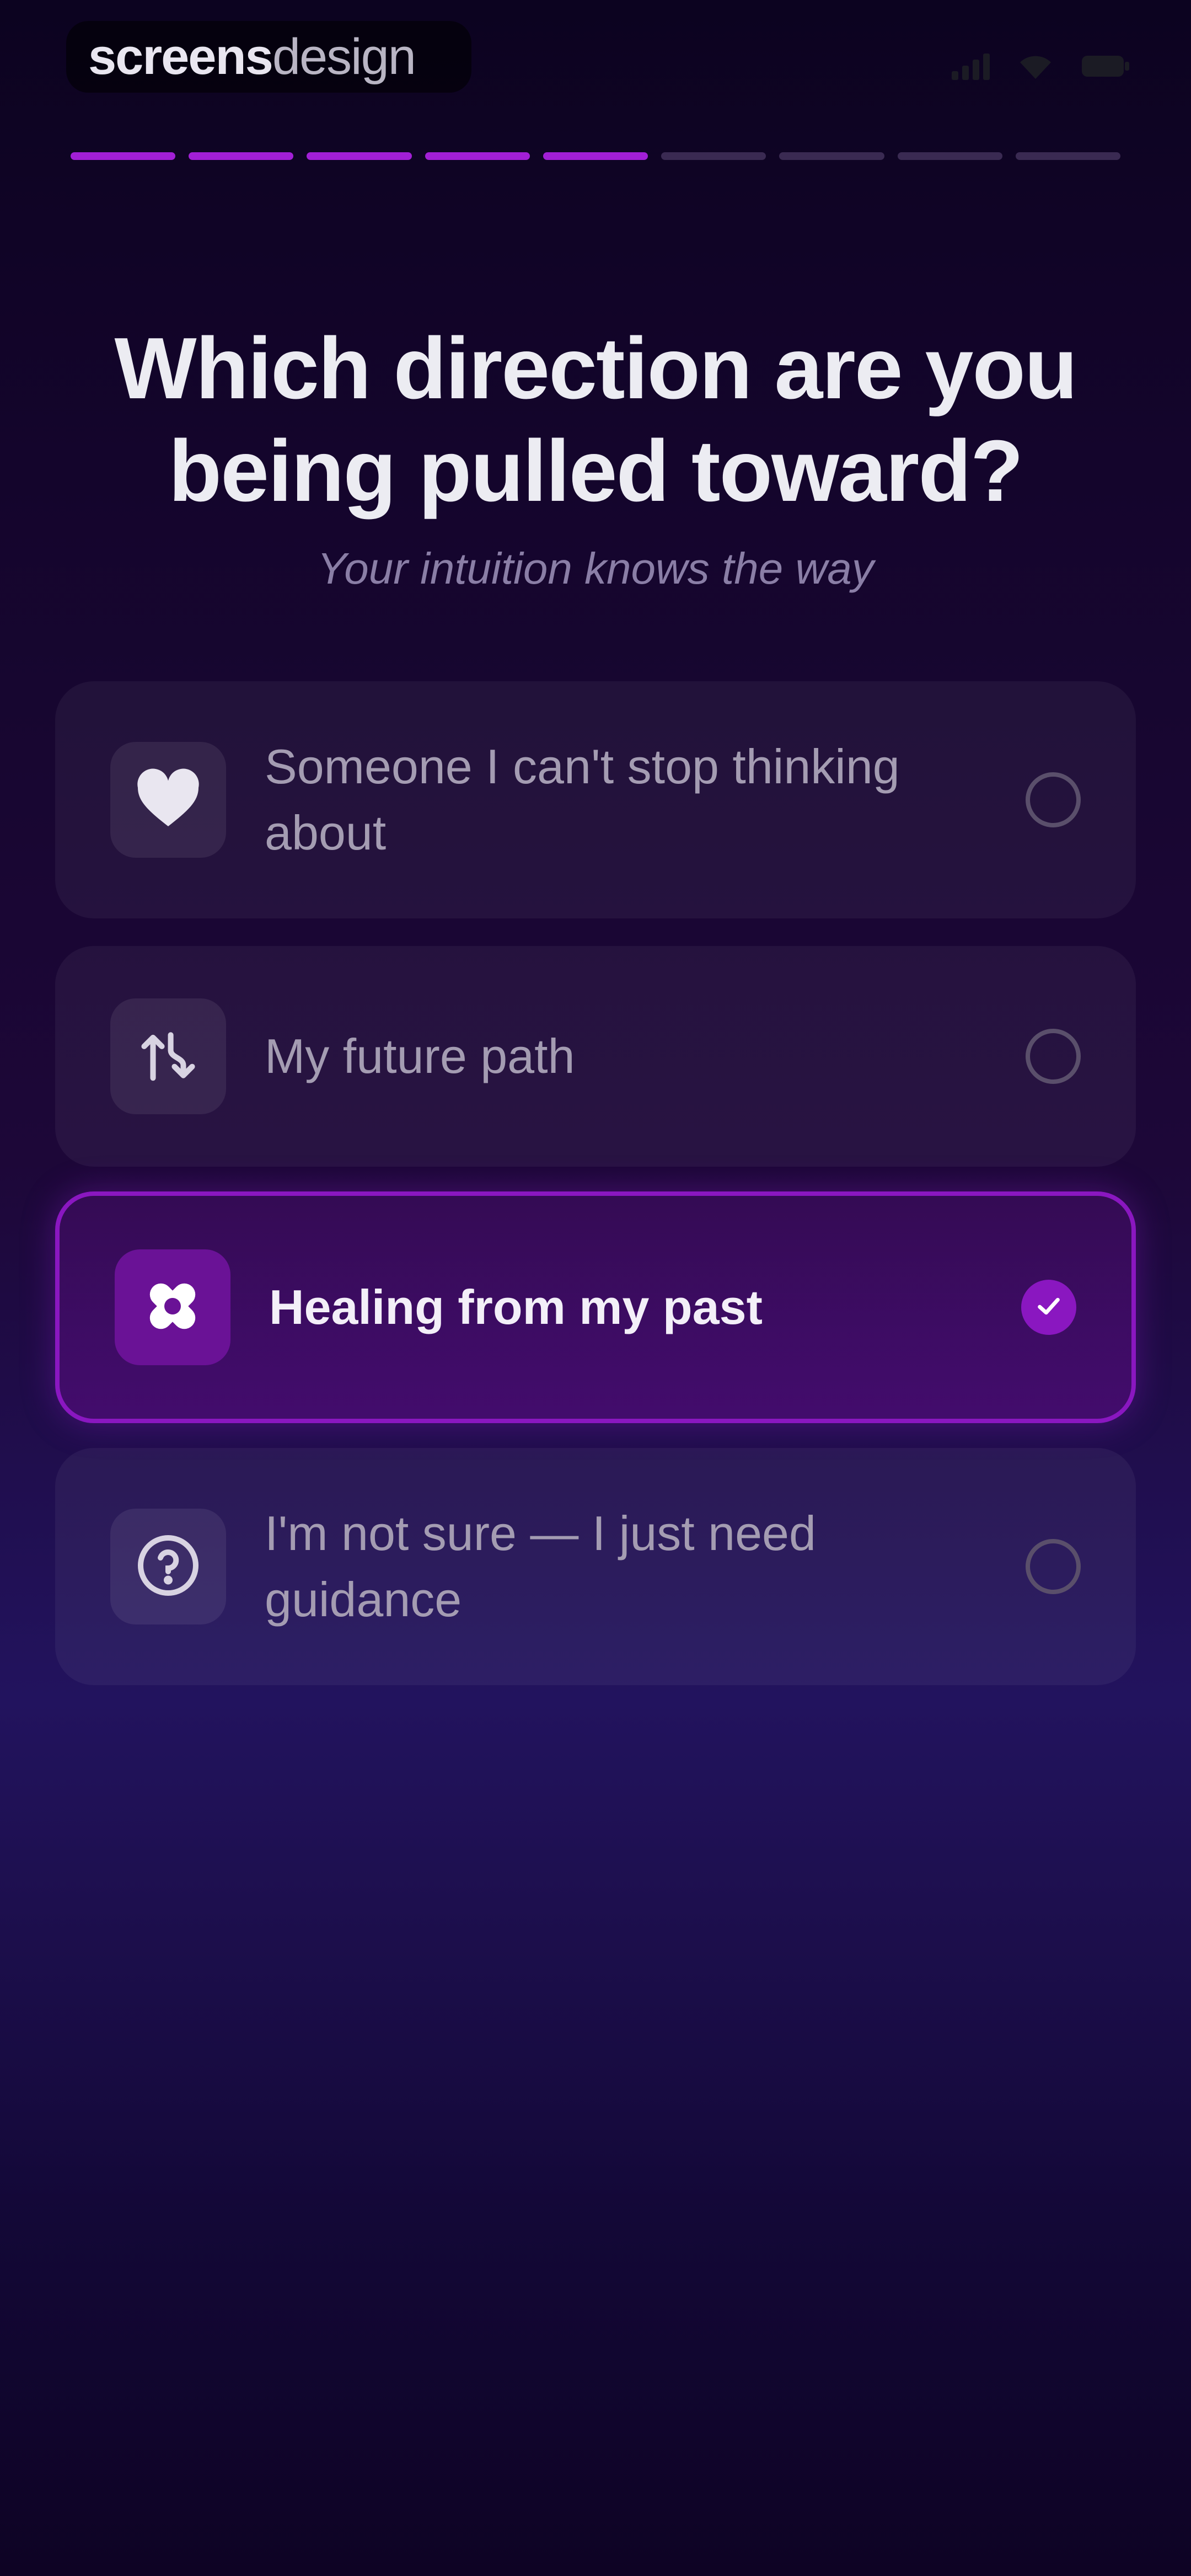 This screenshot has width=1191, height=2576. I want to click on option-future-path: My future path, so click(595, 1056).